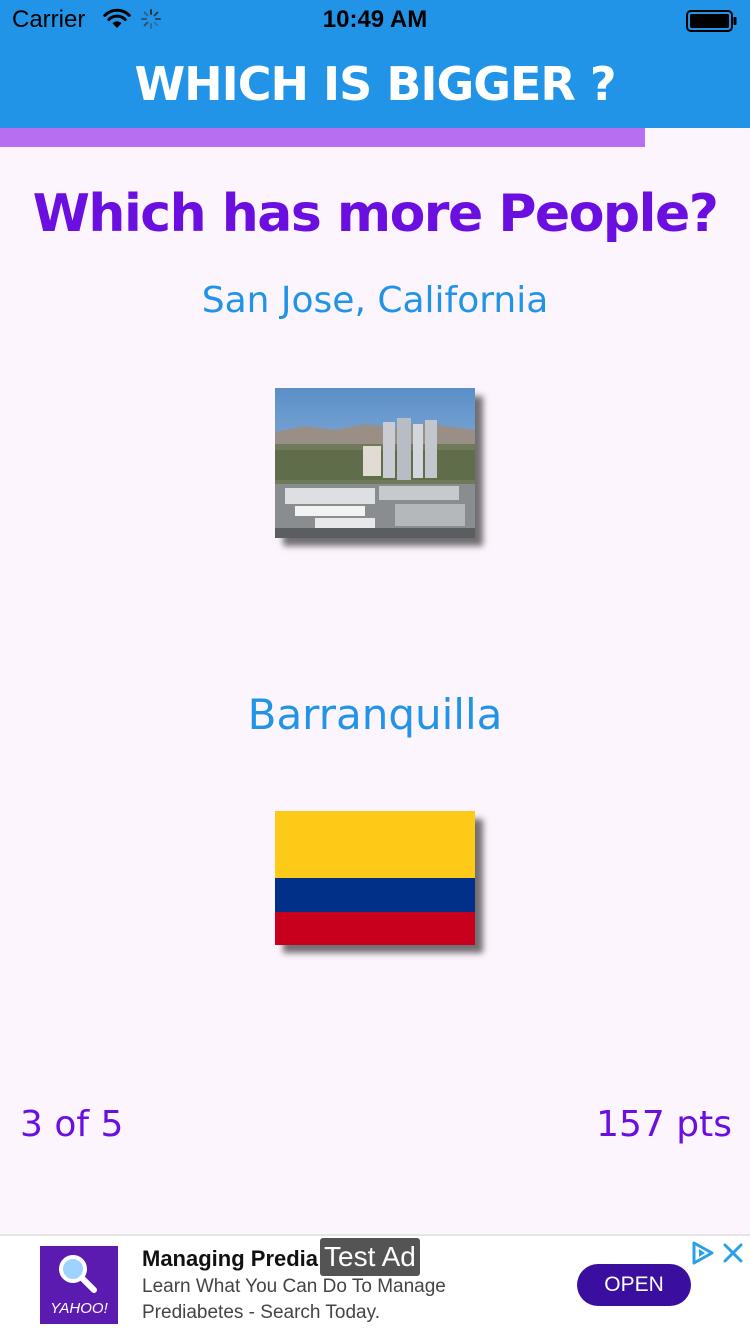 The image size is (750, 1334). I want to click on ad-headline: Managing Predia, so click(230, 1259).